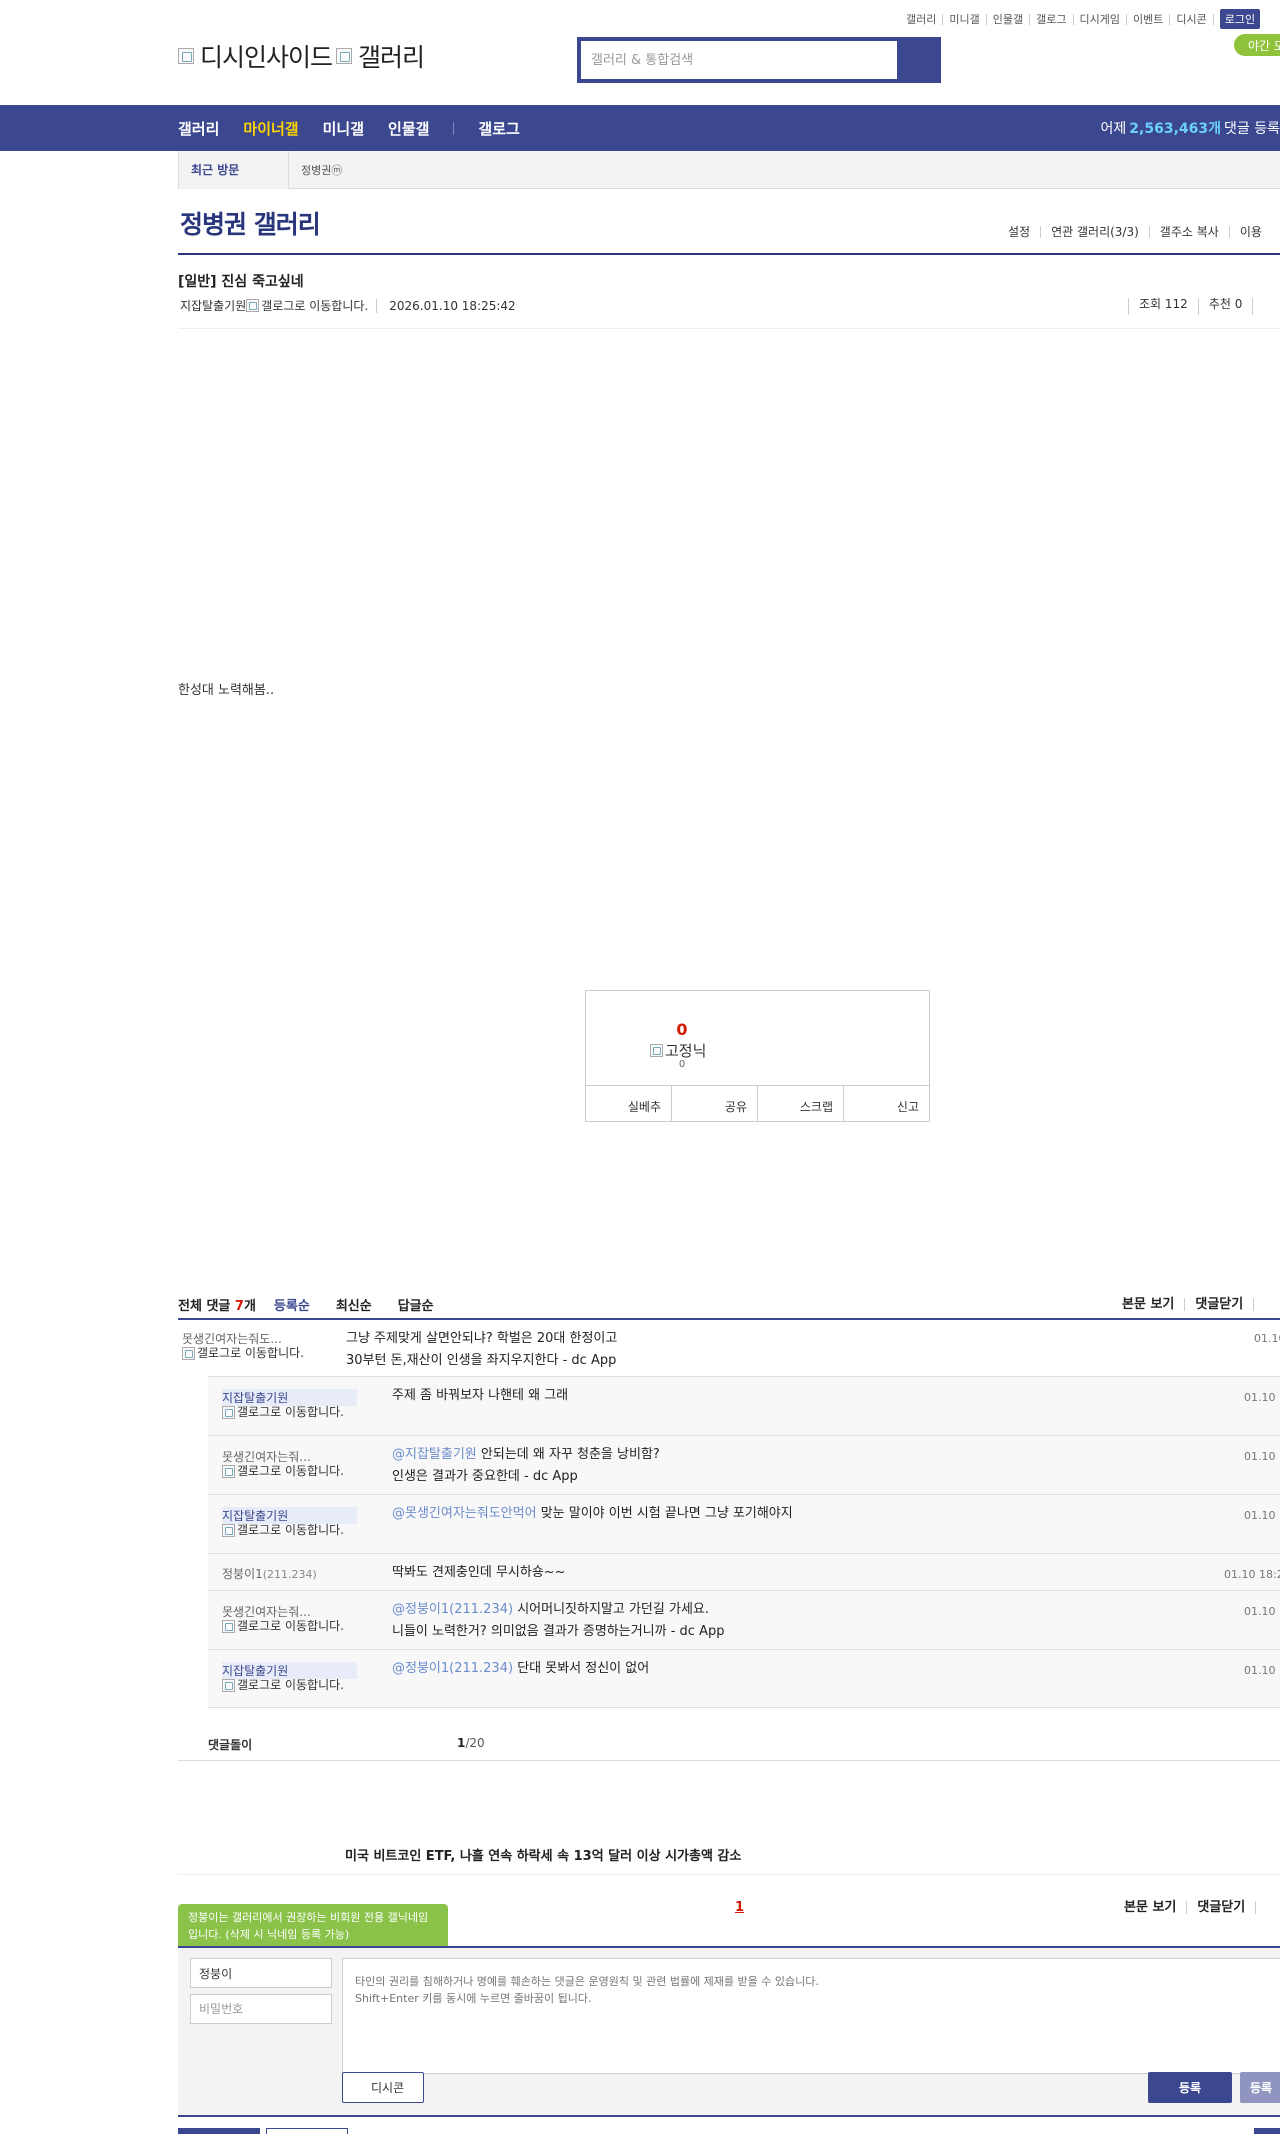 The width and height of the screenshot is (1280, 2134). Describe the element at coordinates (1240, 19) in the screenshot. I see `login-button: 로그인` at that location.